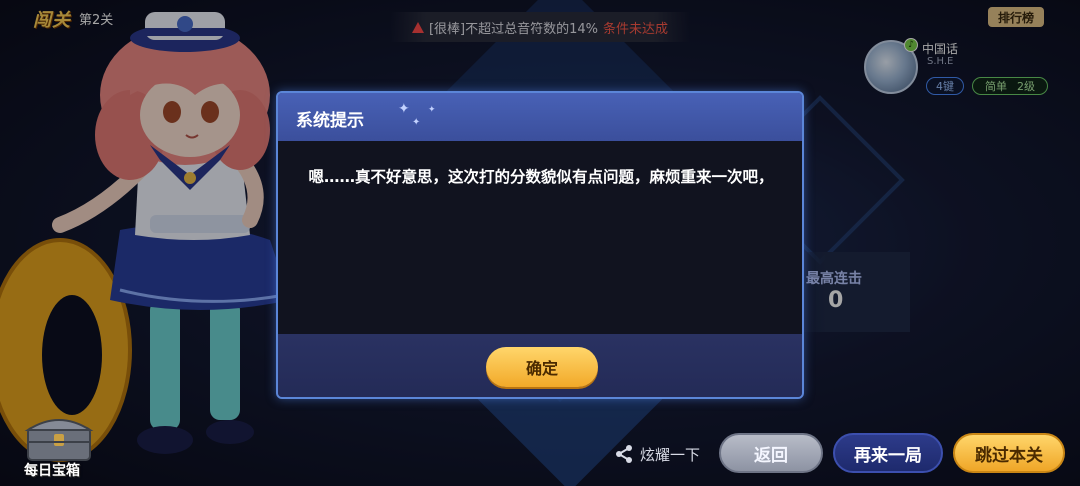  What do you see at coordinates (771, 453) in the screenshot?
I see `back-button: 返回` at bounding box center [771, 453].